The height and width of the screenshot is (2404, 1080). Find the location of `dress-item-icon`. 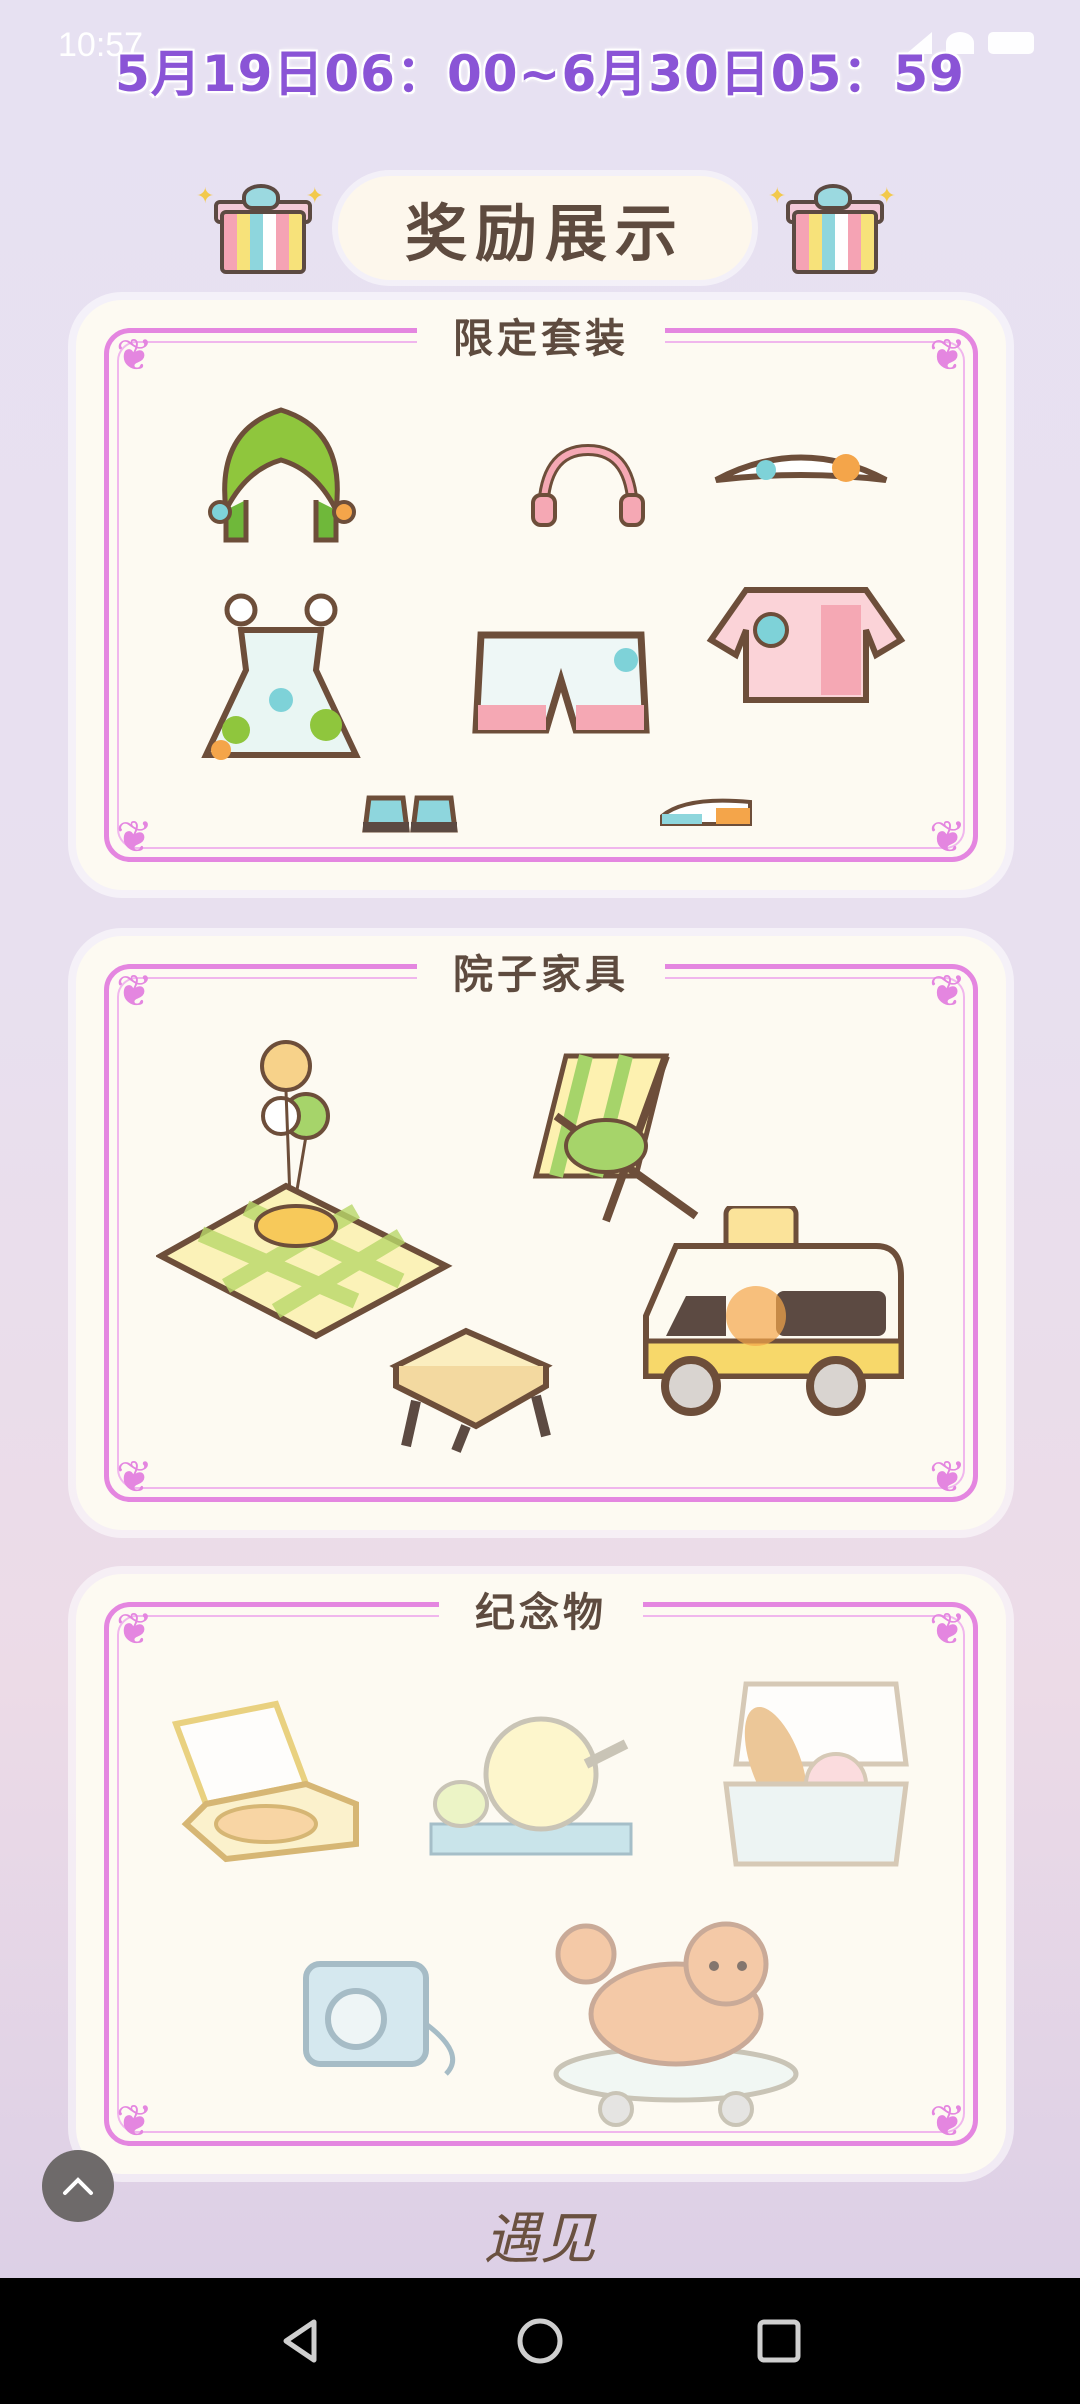

dress-item-icon is located at coordinates (281, 680).